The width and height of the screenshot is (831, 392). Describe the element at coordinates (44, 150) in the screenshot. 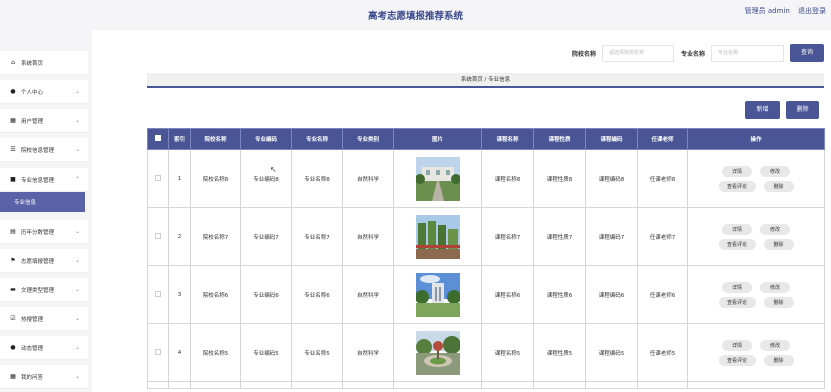

I see `sidebar-item-3: ☰ 院校信息管理 ⌄` at that location.